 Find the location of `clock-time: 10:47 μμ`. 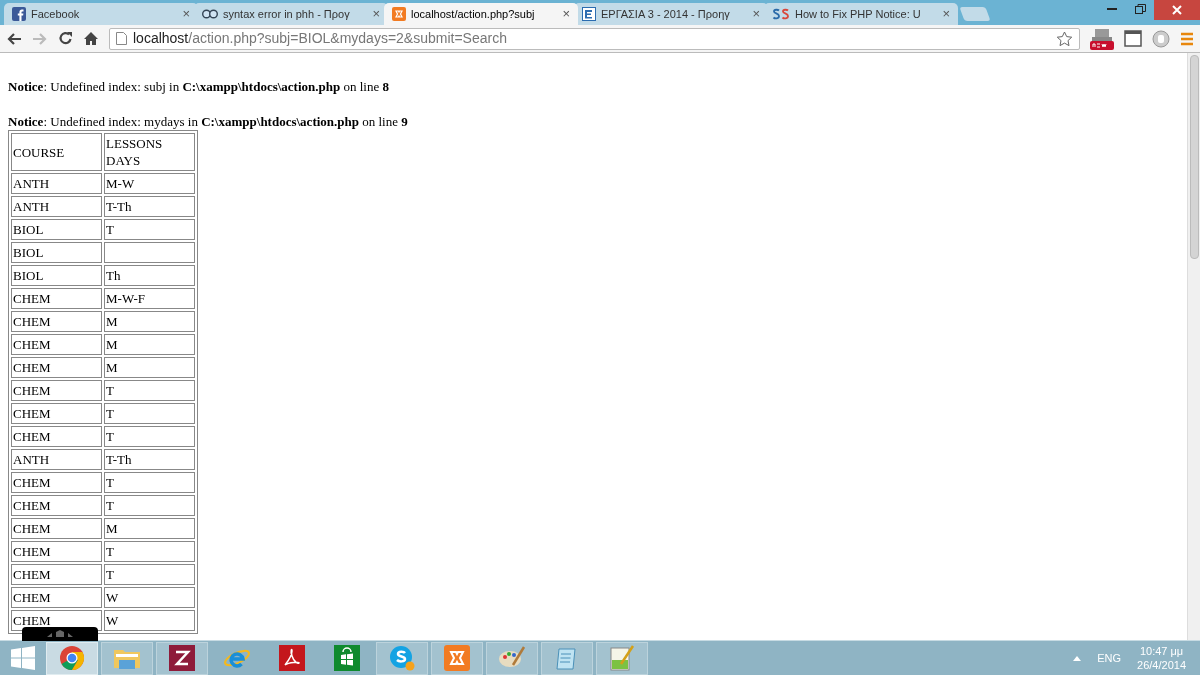

clock-time: 10:47 μμ is located at coordinates (1161, 651).